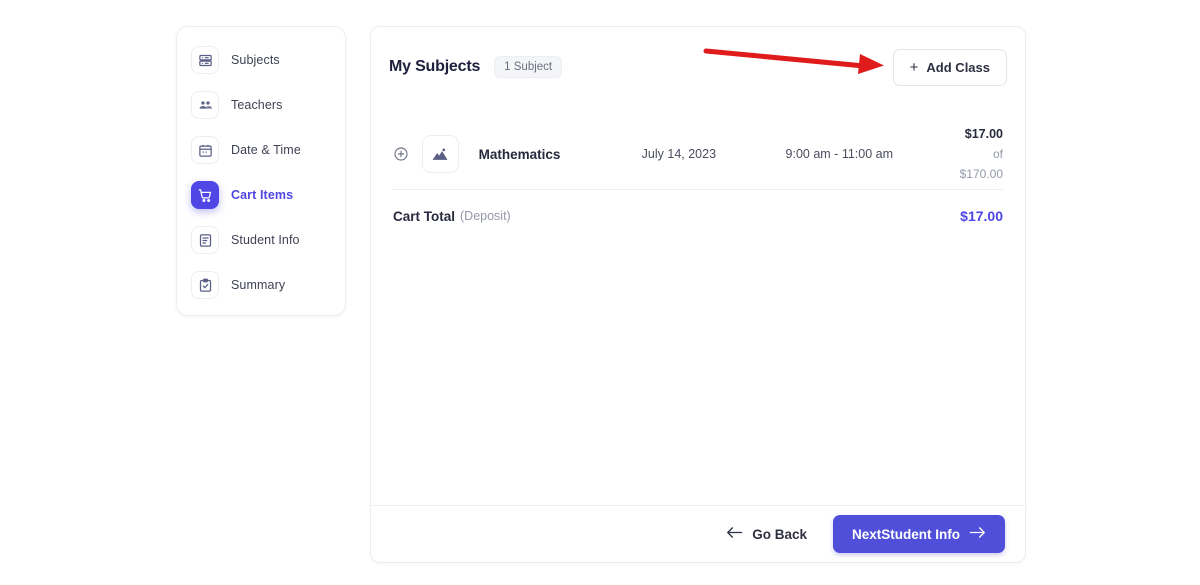 The height and width of the screenshot is (585, 1200). What do you see at coordinates (403, 154) in the screenshot?
I see `plus-circle-icon` at bounding box center [403, 154].